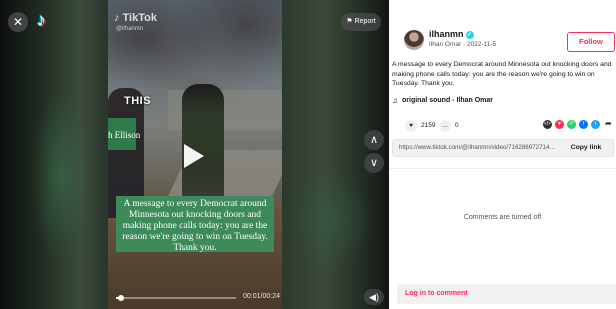  I want to click on watermark-username: @ilhanmn, so click(130, 29).